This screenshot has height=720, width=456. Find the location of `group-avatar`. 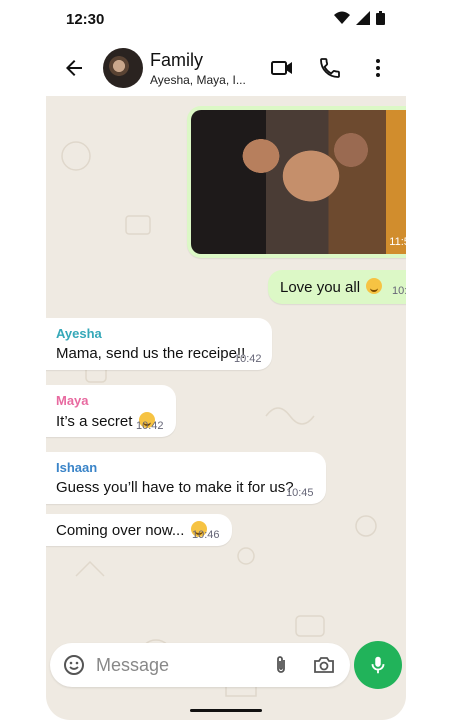

group-avatar is located at coordinates (123, 68).